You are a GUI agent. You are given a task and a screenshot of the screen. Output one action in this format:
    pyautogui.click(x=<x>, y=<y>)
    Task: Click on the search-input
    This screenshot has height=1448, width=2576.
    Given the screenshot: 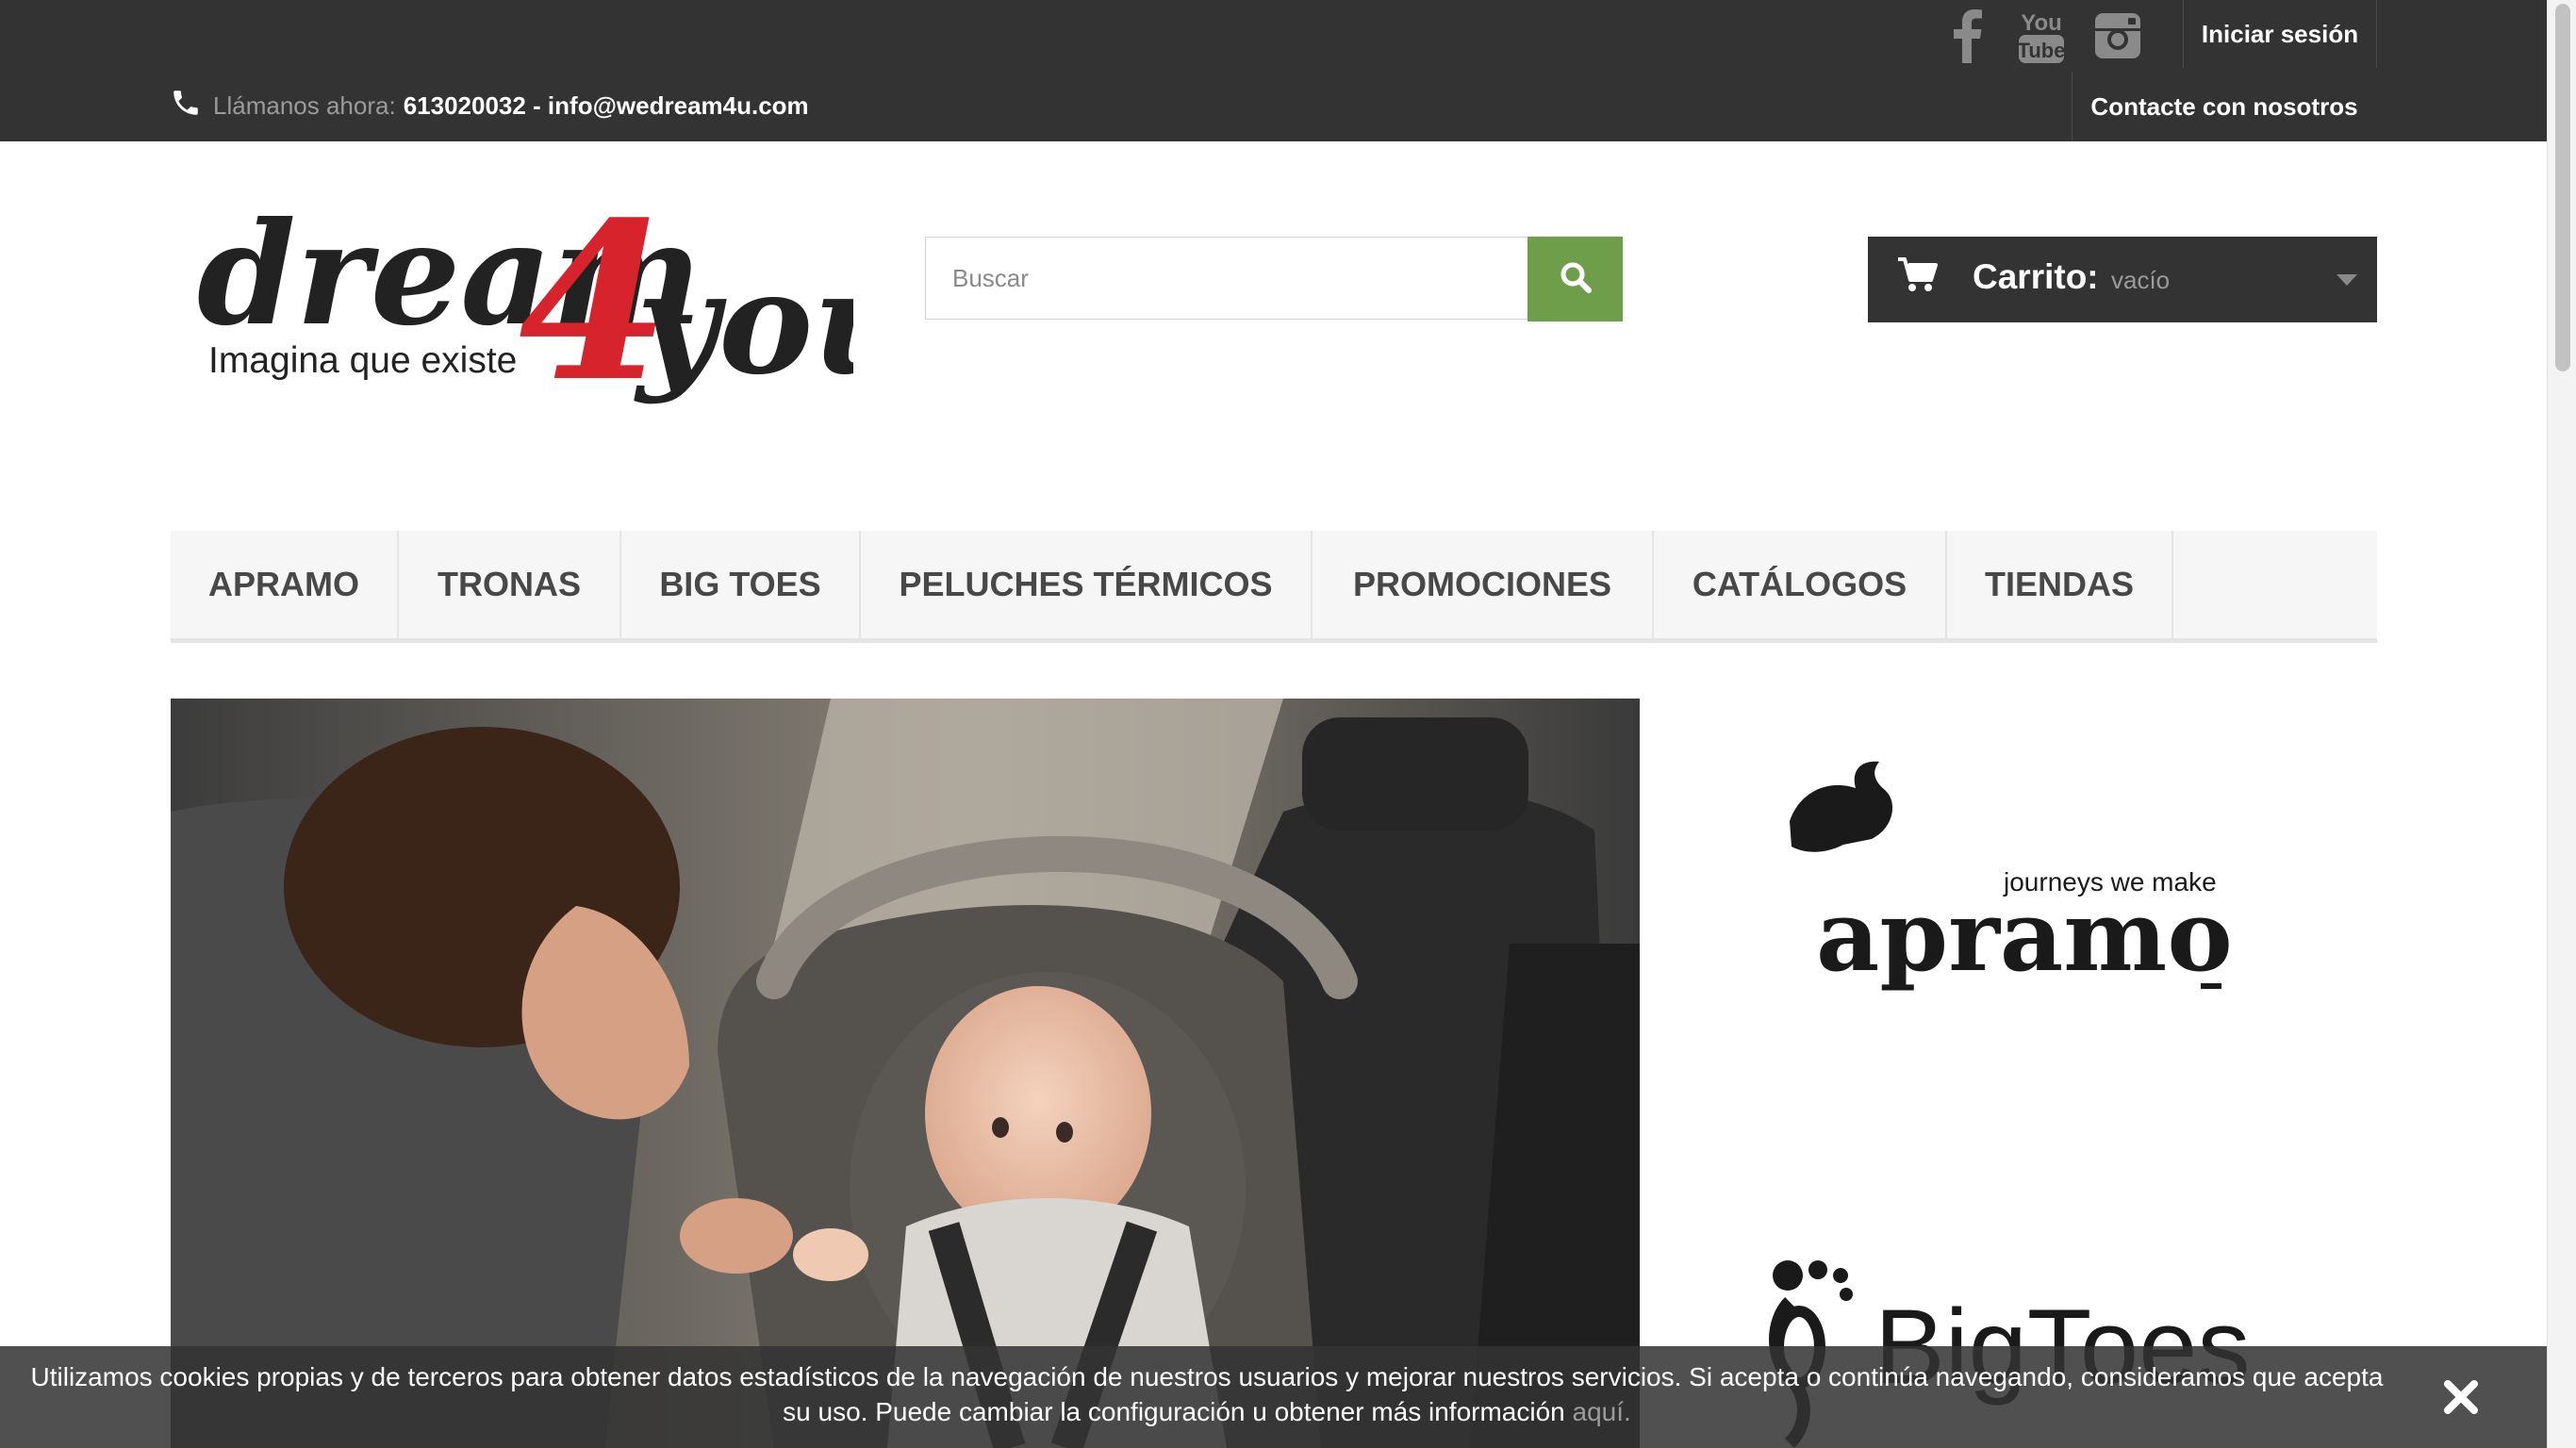 What is the action you would take?
    pyautogui.click(x=1226, y=278)
    